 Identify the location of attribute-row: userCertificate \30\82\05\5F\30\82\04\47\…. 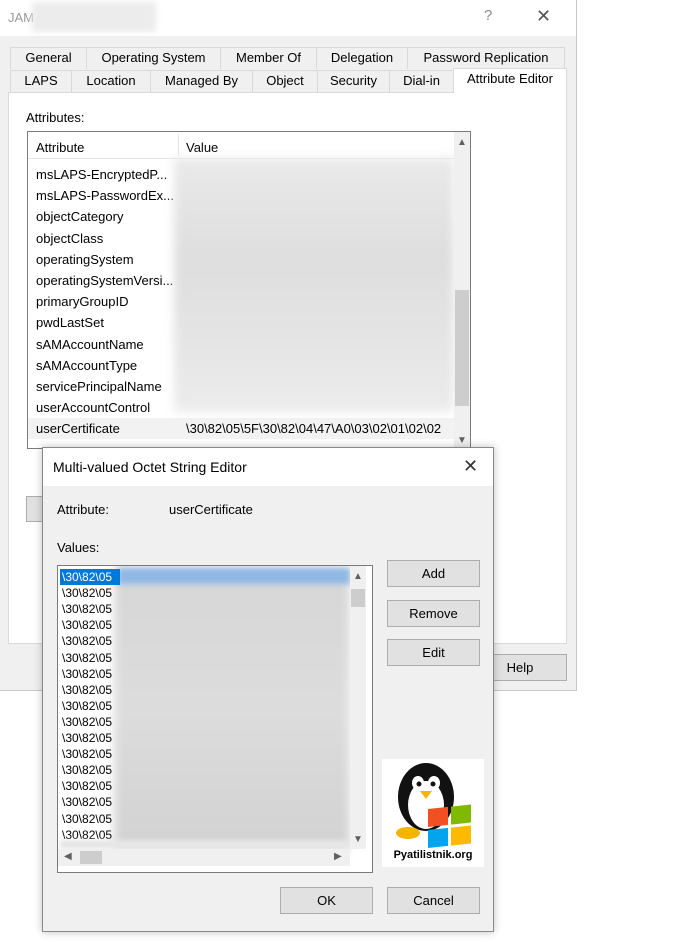
(241, 429).